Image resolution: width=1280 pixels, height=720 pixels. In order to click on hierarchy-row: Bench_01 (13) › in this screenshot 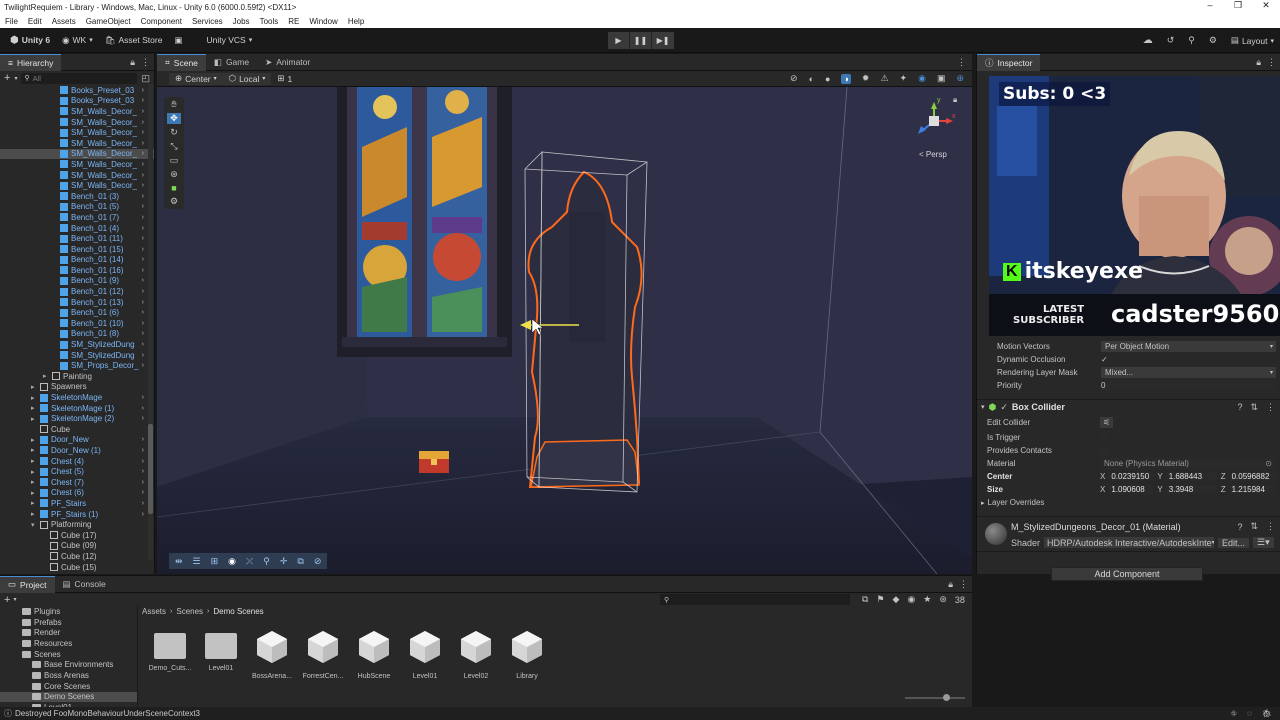, I will do `click(77, 302)`.